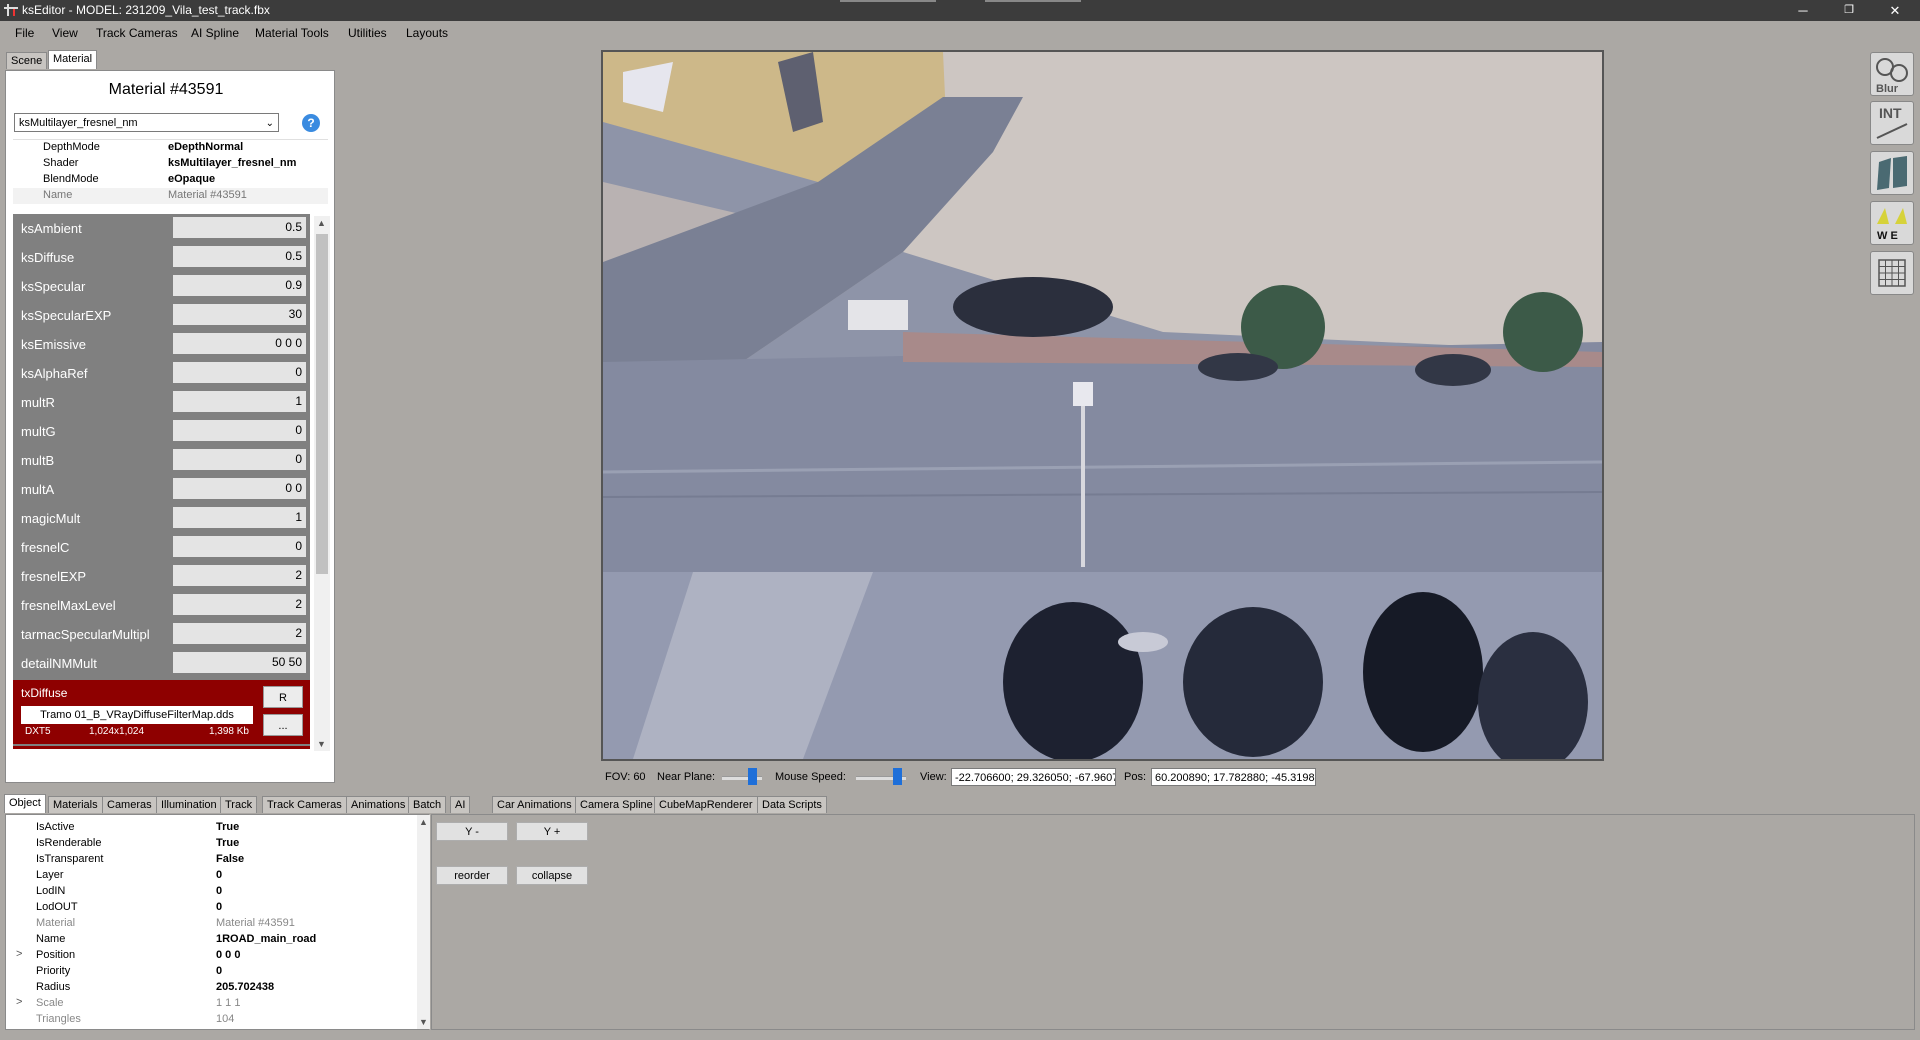 The height and width of the screenshot is (1040, 1920). What do you see at coordinates (472, 831) in the screenshot?
I see `y-minus-button: Y -` at bounding box center [472, 831].